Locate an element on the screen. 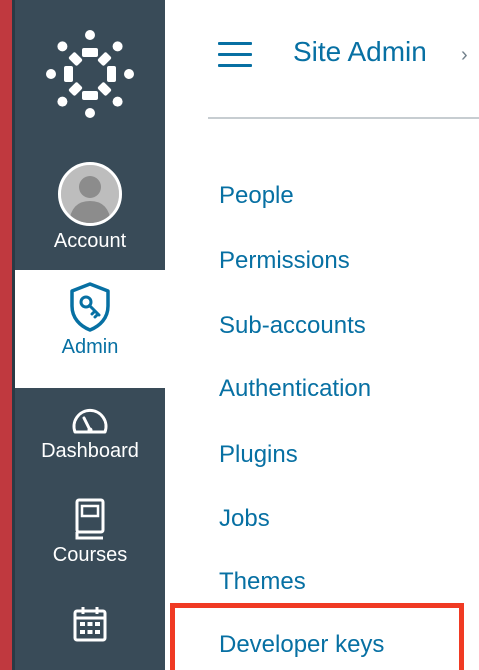  admin-menu-plugins: Plugins is located at coordinates (258, 455).